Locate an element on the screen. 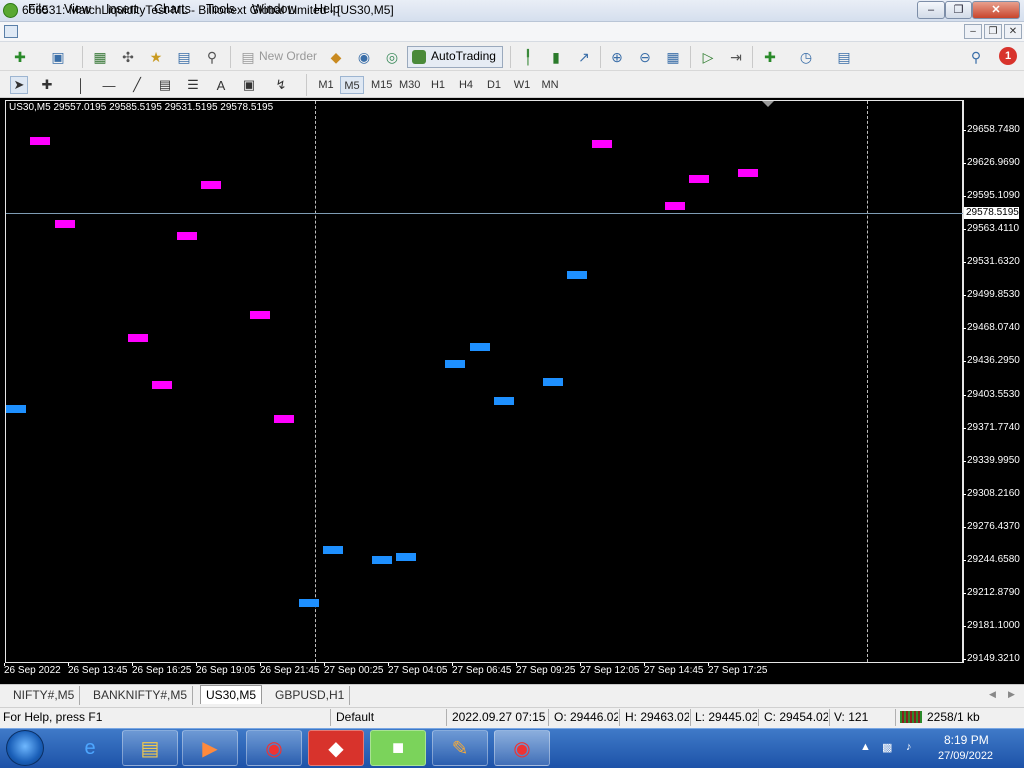 The height and width of the screenshot is (768, 1024). taskbar-date: 27/09/2022 is located at coordinates (965, 756).